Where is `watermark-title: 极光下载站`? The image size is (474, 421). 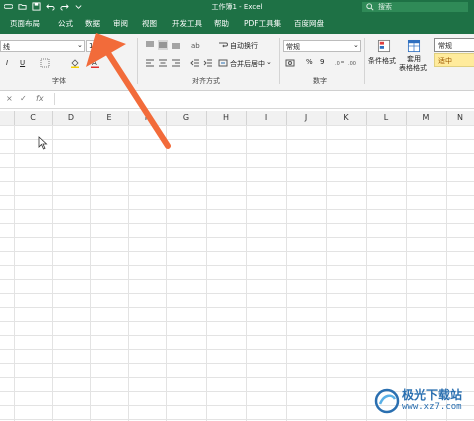
watermark-title: 极光下载站 is located at coordinates (432, 395).